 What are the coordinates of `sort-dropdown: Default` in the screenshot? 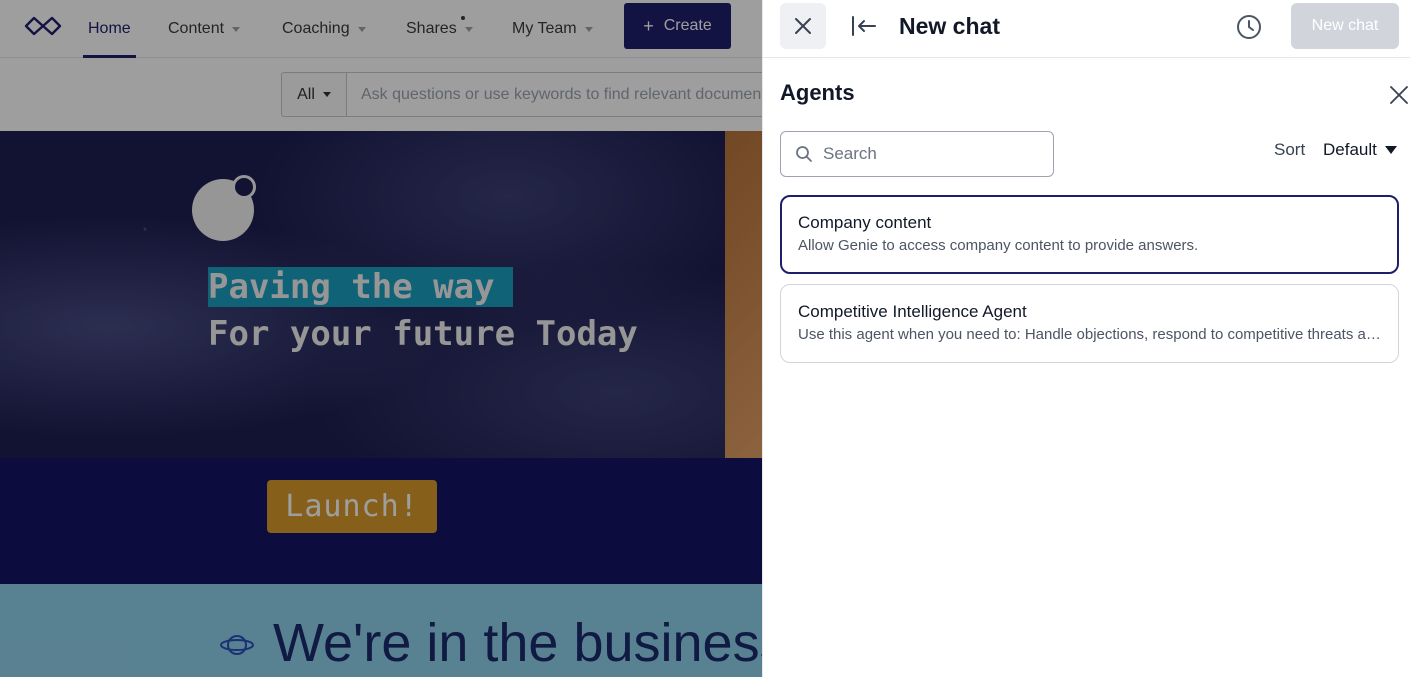 It's located at (1360, 150).